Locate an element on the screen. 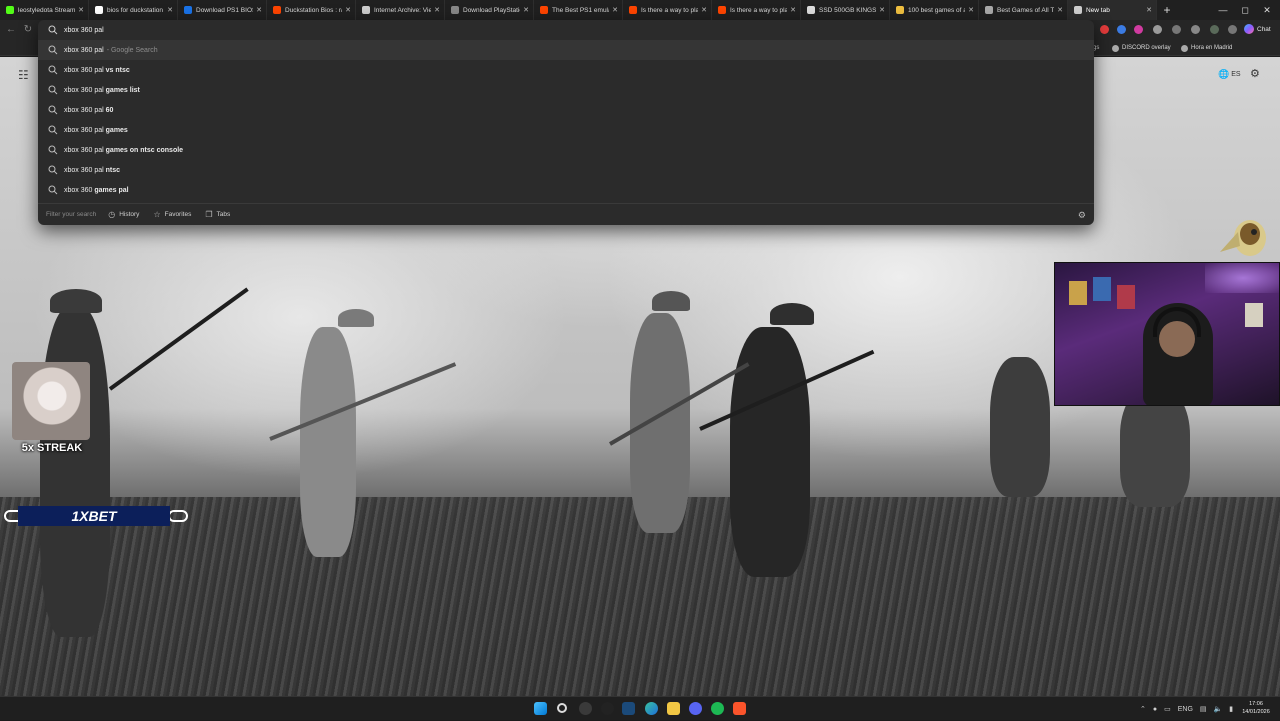  maximize-icon: ◻ is located at coordinates (1245, 10).